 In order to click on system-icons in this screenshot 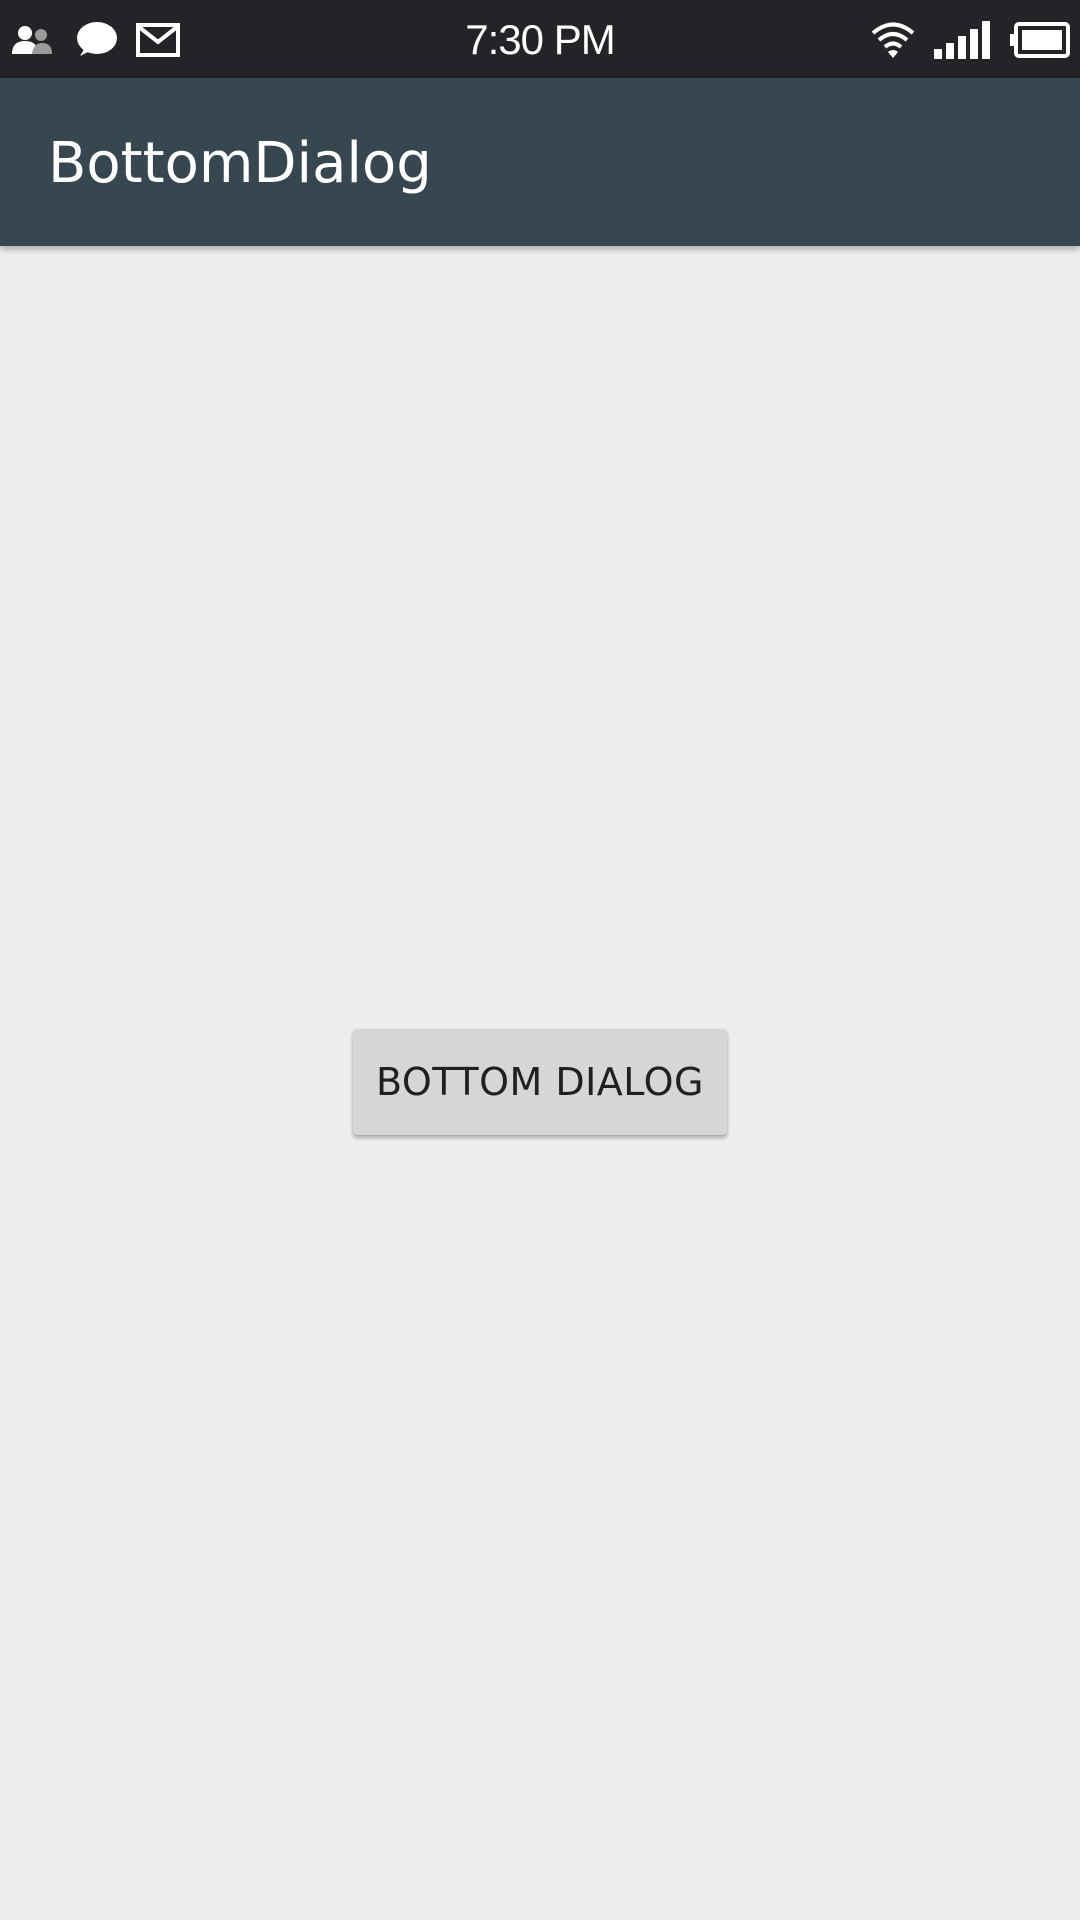, I will do `click(970, 40)`.